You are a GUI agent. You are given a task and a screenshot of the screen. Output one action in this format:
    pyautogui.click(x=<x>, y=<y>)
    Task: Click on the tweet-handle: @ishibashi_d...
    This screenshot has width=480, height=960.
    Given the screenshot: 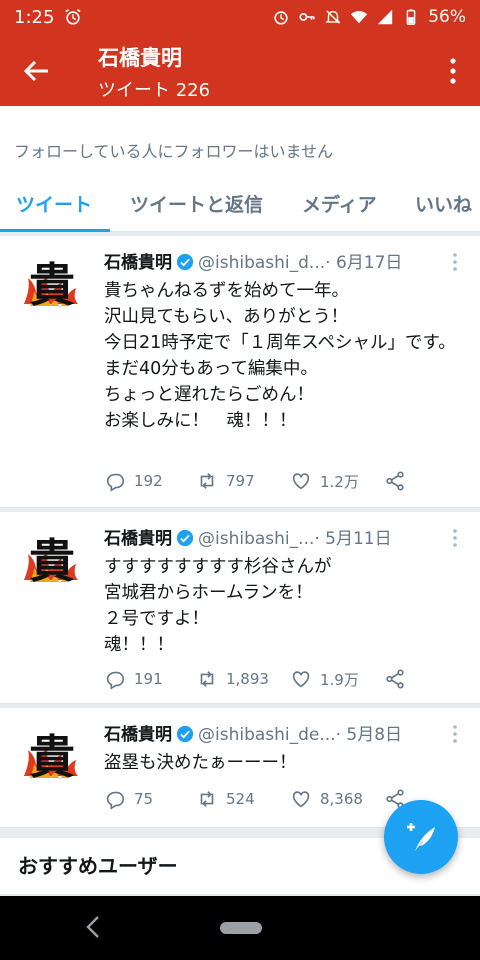 What is the action you would take?
    pyautogui.click(x=262, y=263)
    